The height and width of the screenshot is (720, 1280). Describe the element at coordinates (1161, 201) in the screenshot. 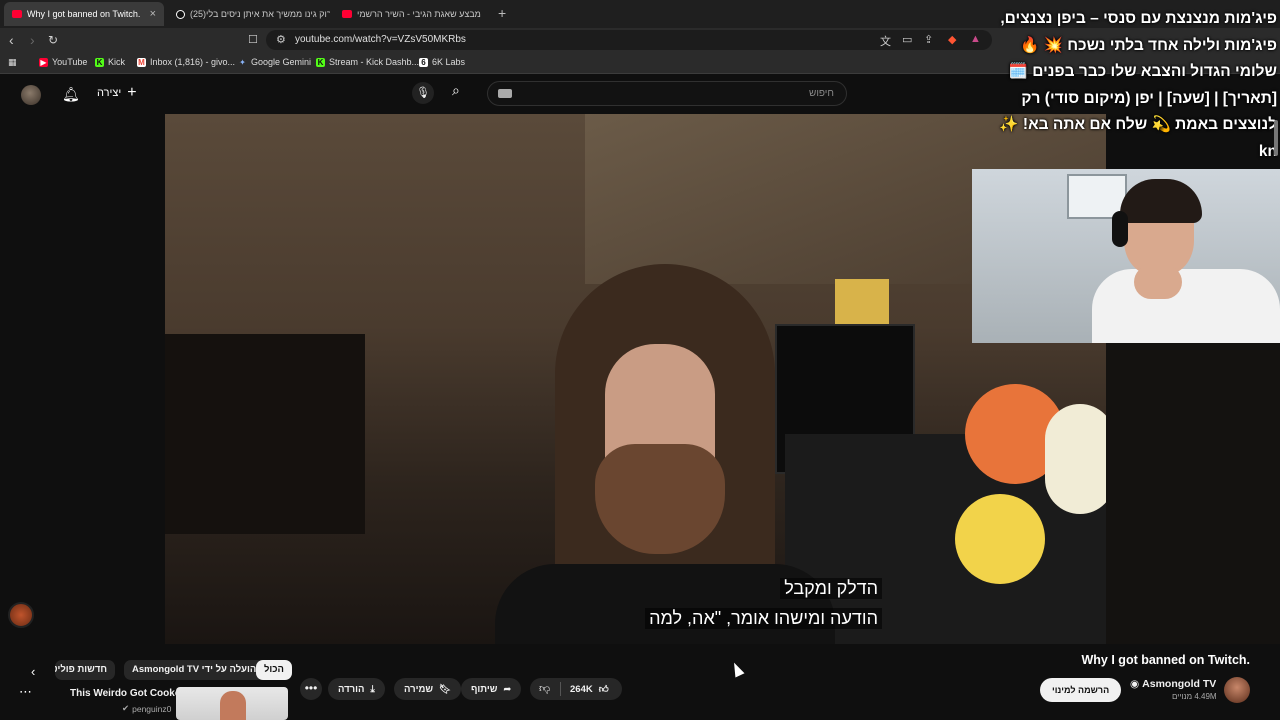

I see `webcam-hair` at that location.